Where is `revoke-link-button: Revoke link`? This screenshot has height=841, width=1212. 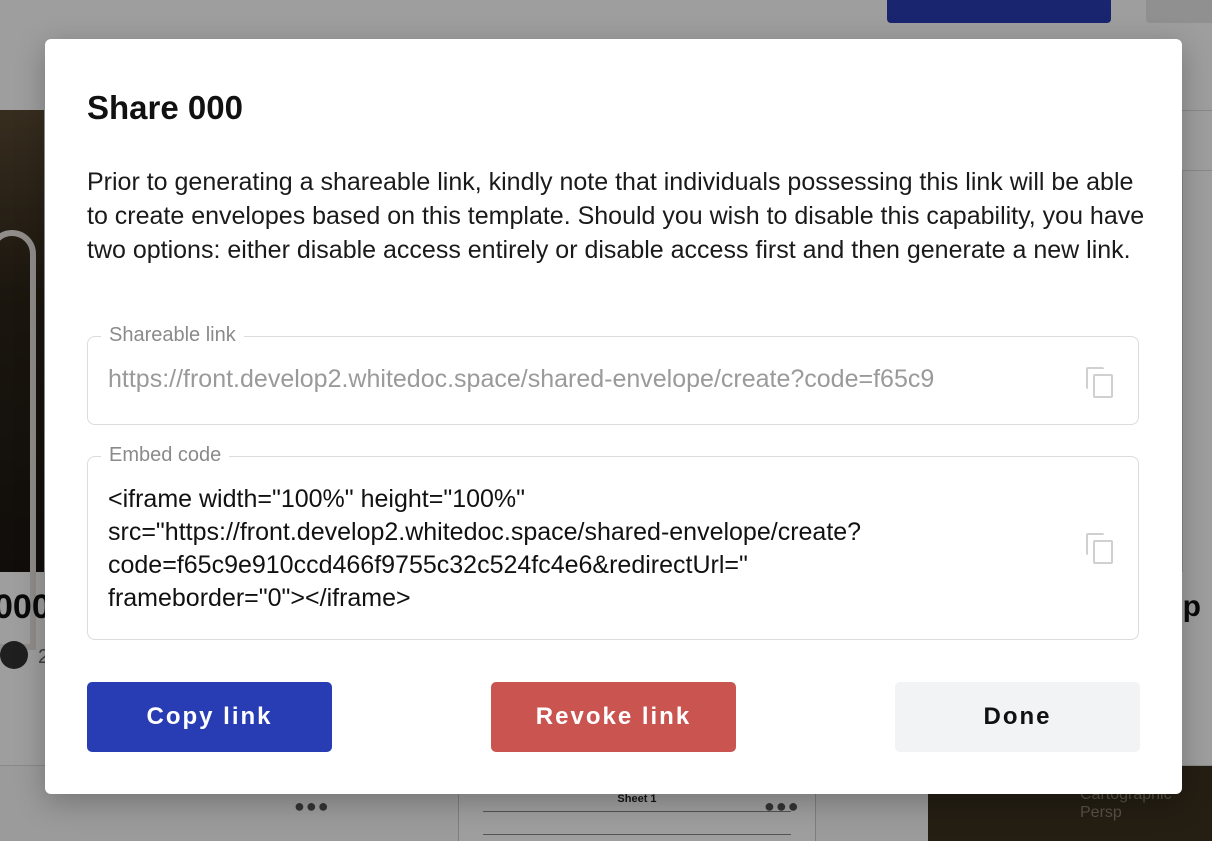
revoke-link-button: Revoke link is located at coordinates (613, 717).